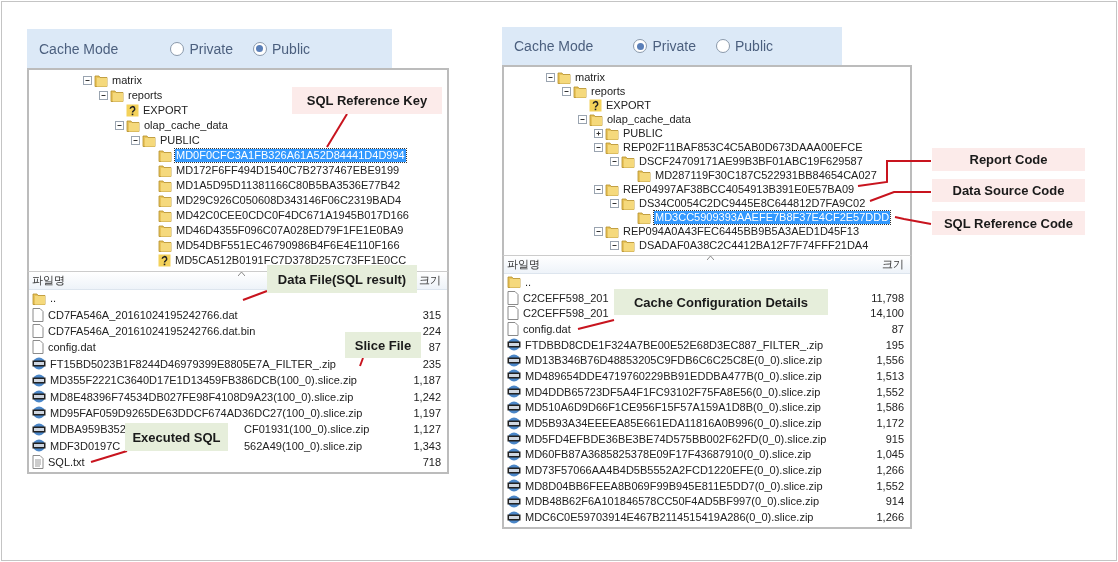  What do you see at coordinates (79, 48) in the screenshot?
I see `cache-mode-label: Cache Mode` at bounding box center [79, 48].